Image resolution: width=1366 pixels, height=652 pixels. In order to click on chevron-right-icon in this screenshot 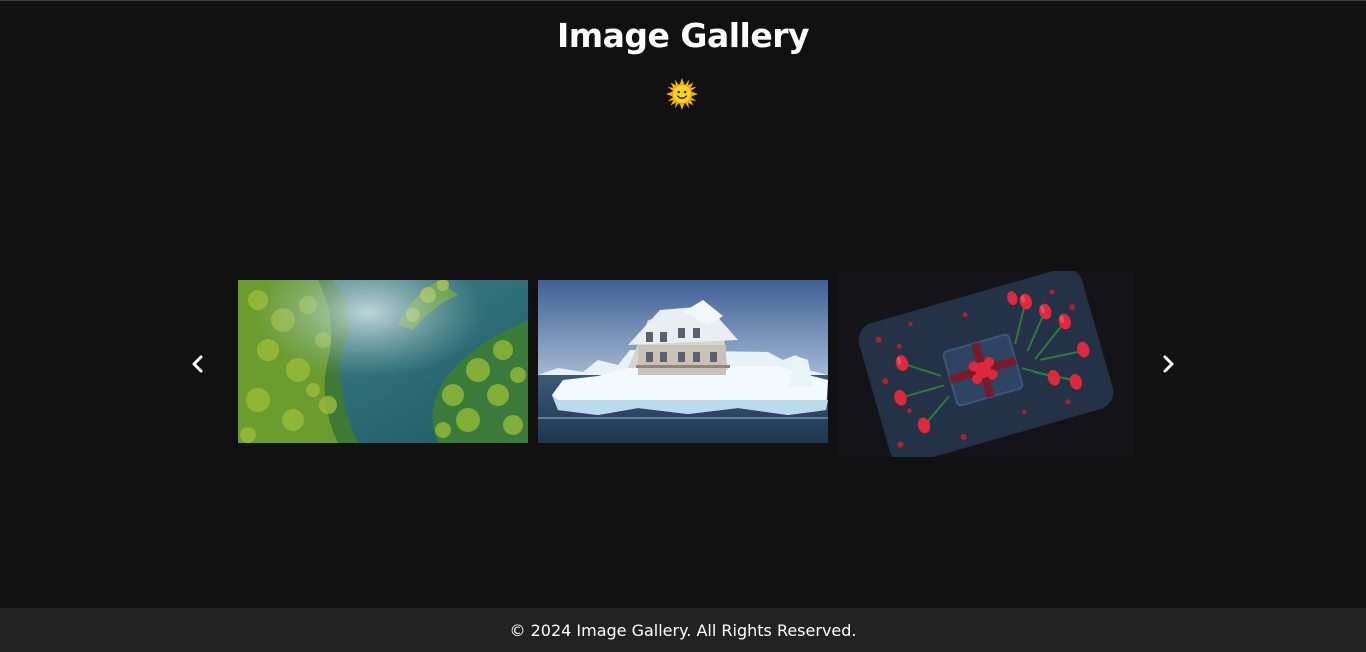, I will do `click(1168, 364)`.